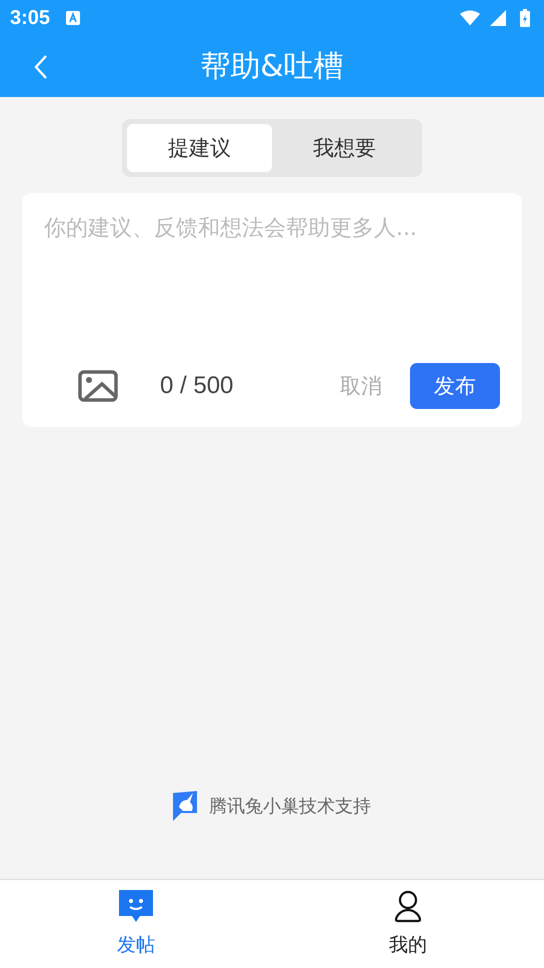 This screenshot has height=968, width=544. Describe the element at coordinates (41, 67) in the screenshot. I see `back-icon` at that location.